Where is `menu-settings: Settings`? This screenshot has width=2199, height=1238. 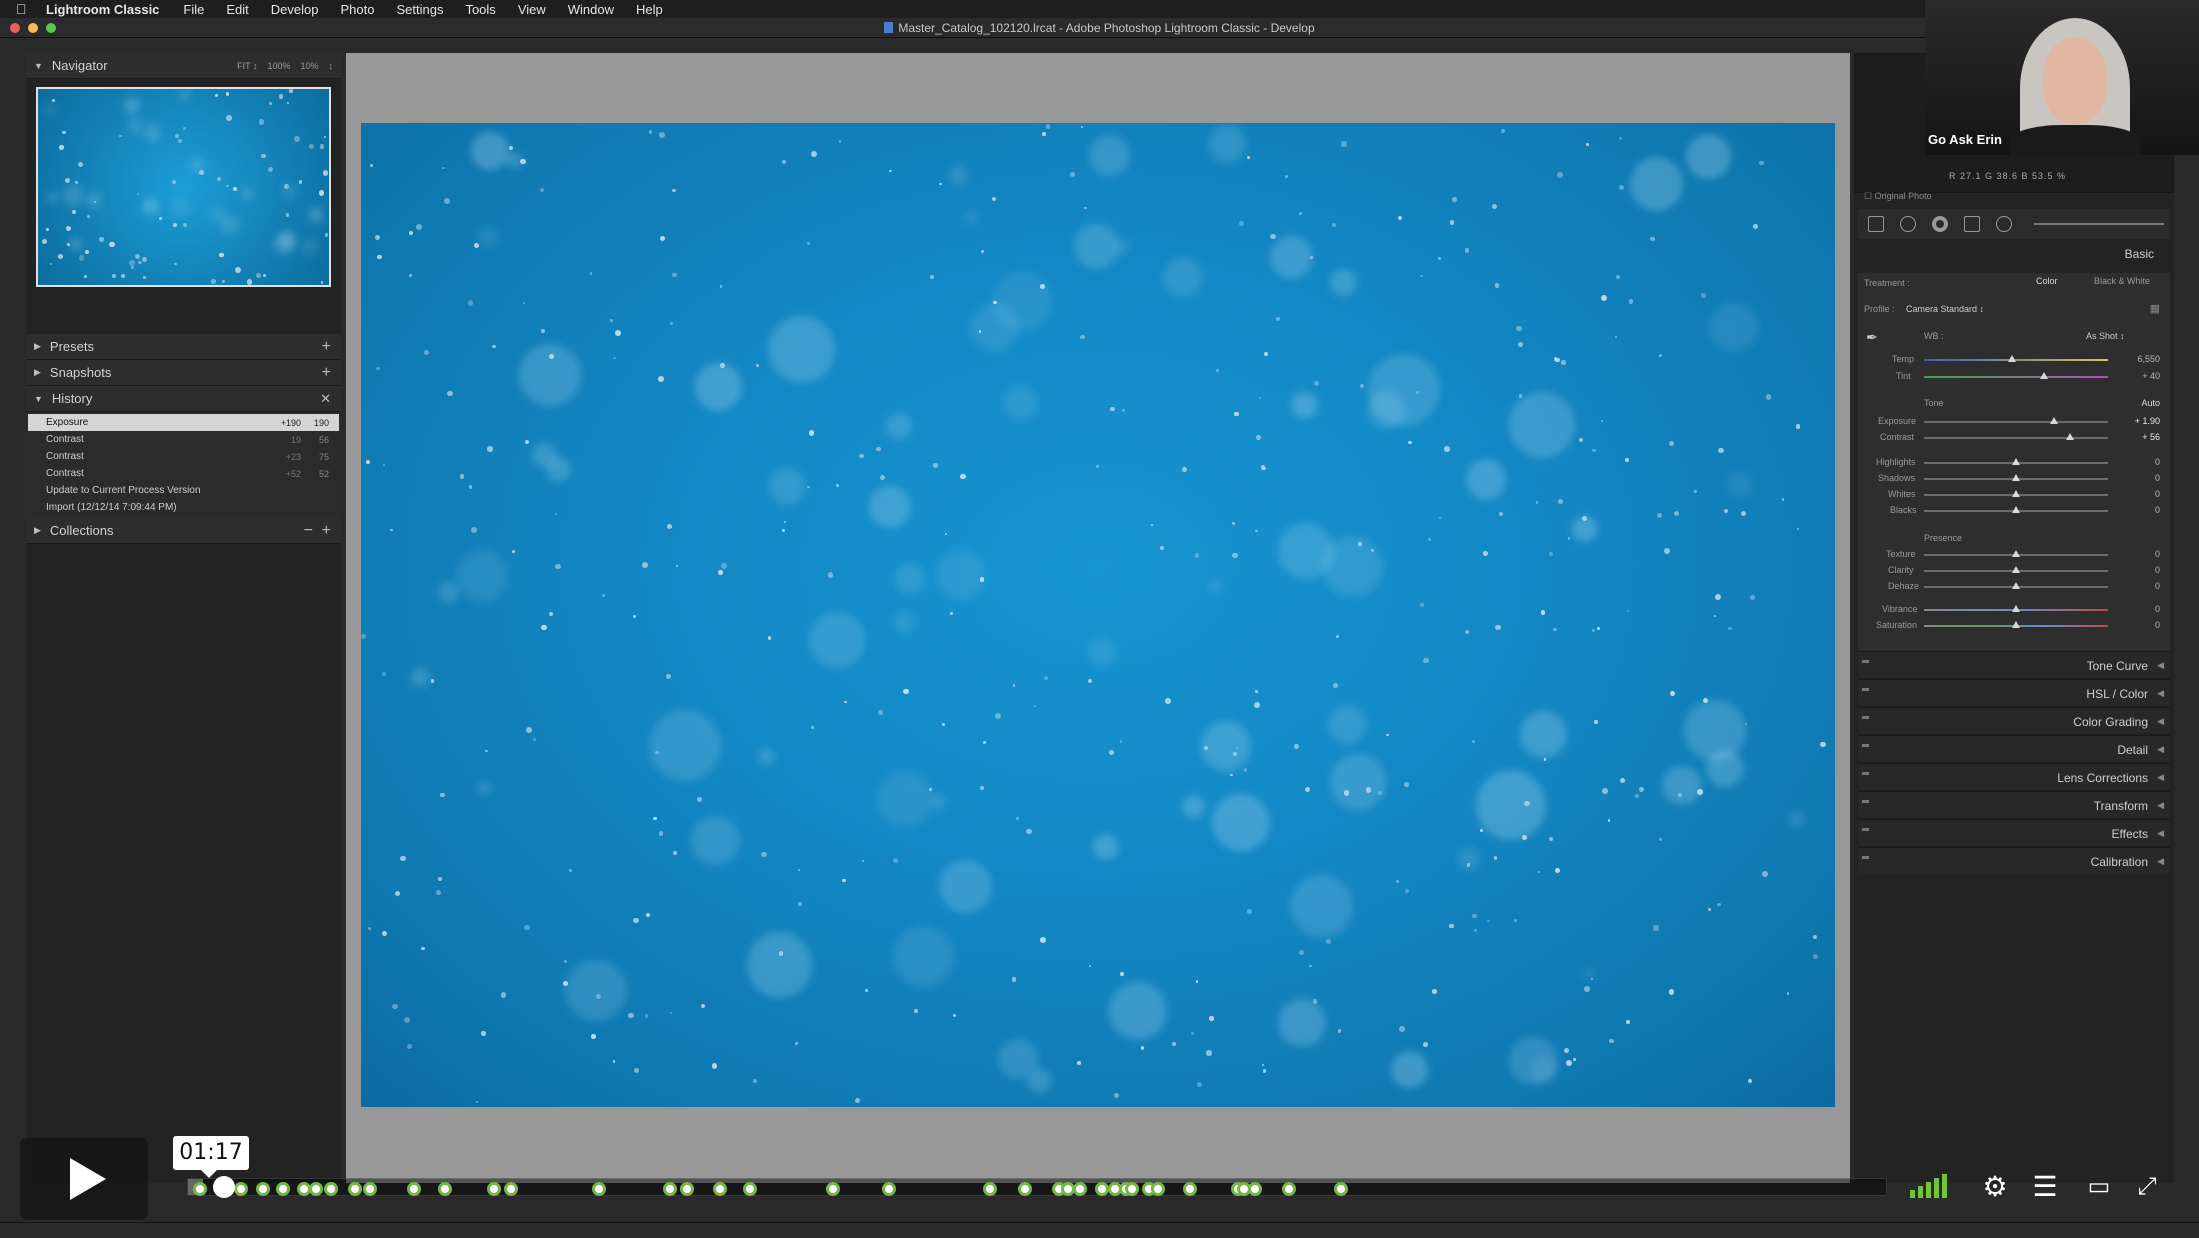 menu-settings: Settings is located at coordinates (419, 9).